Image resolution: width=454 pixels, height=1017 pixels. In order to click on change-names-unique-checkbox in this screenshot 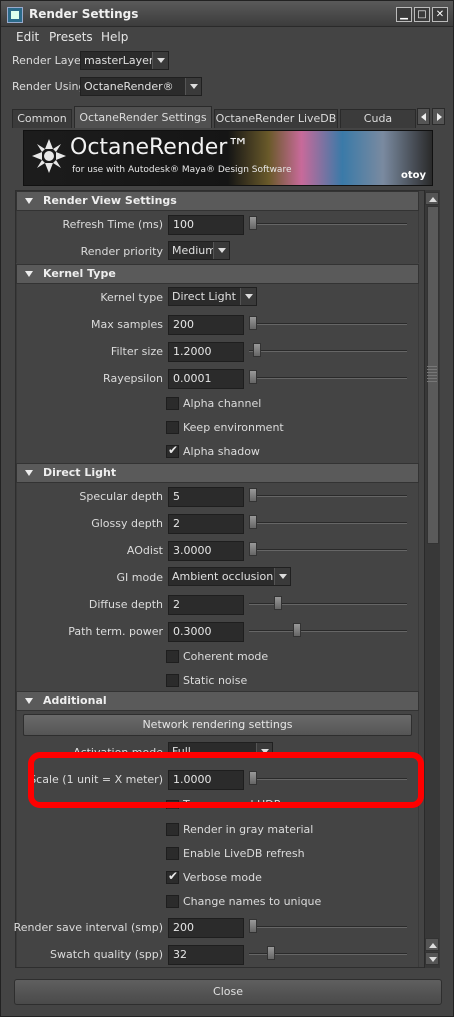, I will do `click(172, 901)`.